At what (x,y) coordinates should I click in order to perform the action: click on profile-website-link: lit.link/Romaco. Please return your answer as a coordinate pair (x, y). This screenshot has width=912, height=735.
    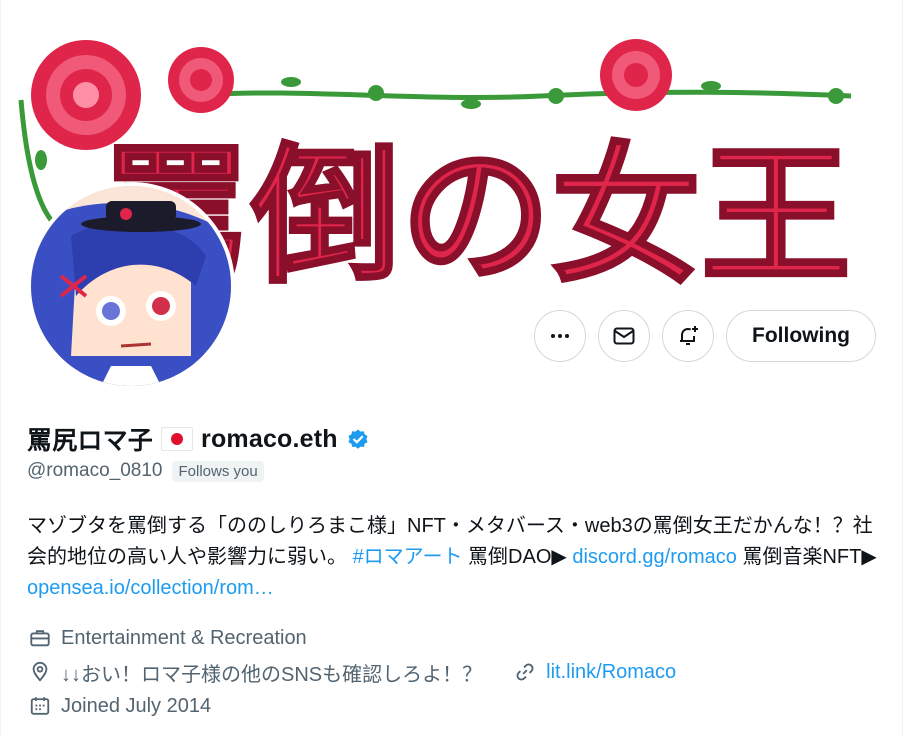
    Looking at the image, I should click on (611, 672).